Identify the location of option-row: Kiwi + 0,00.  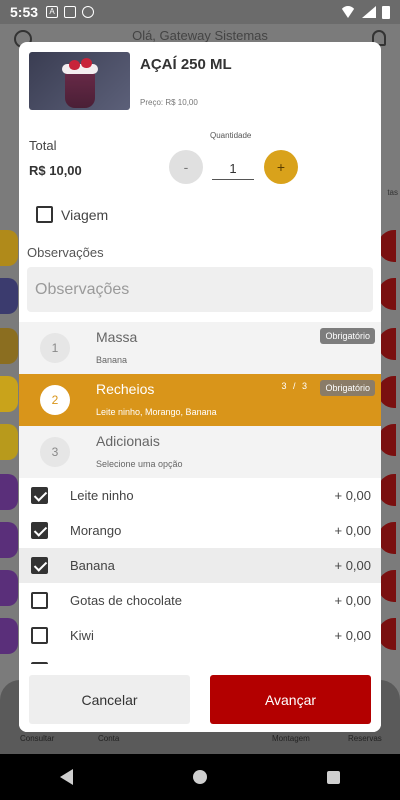
(200, 635).